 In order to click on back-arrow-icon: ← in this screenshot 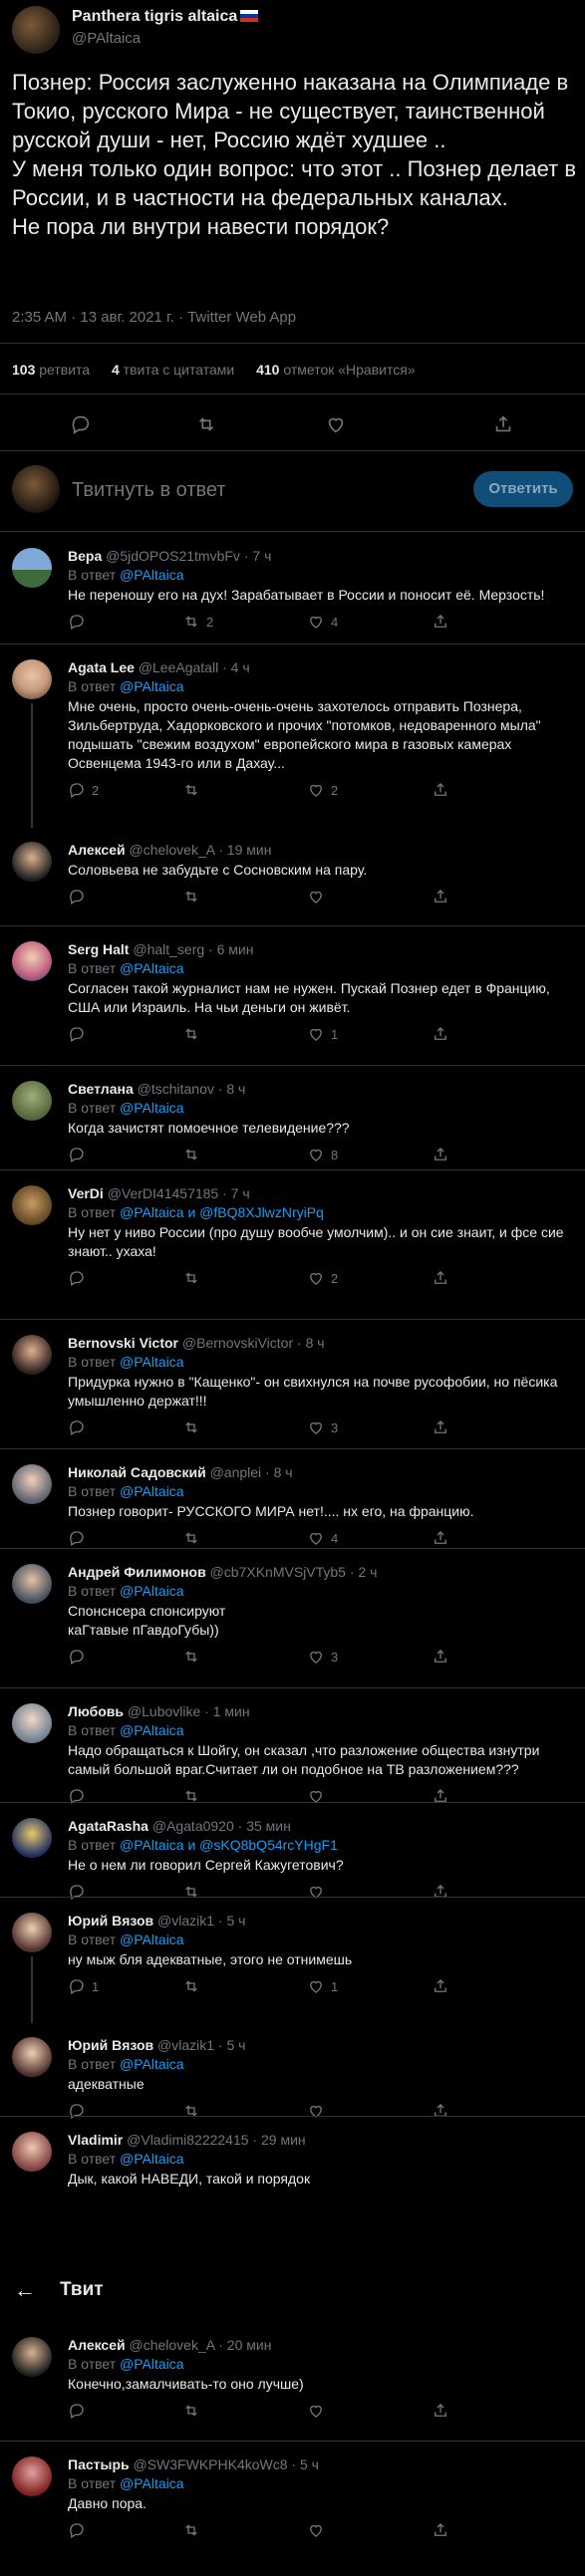, I will do `click(25, 2290)`.